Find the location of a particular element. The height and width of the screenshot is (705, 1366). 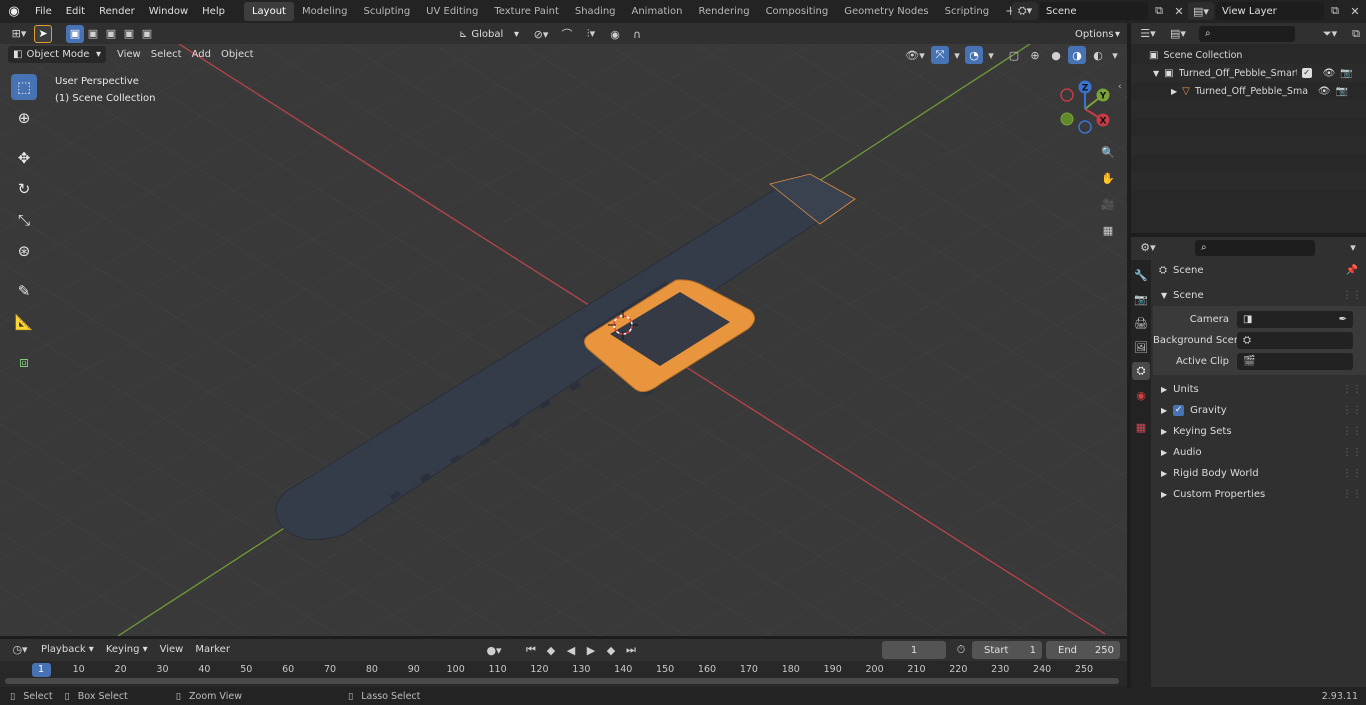

marker-menu: Marker is located at coordinates (212, 650).